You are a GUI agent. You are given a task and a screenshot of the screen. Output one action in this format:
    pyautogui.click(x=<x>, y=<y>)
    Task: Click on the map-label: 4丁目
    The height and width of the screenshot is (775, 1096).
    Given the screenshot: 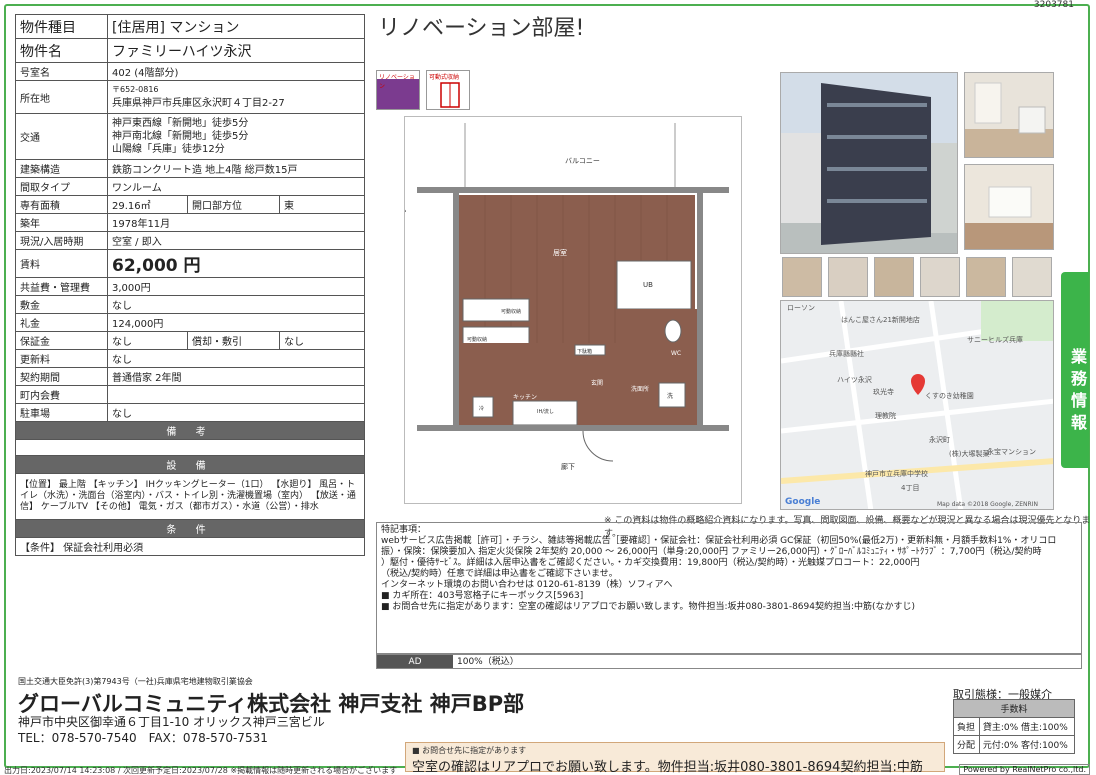 What is the action you would take?
    pyautogui.click(x=910, y=488)
    